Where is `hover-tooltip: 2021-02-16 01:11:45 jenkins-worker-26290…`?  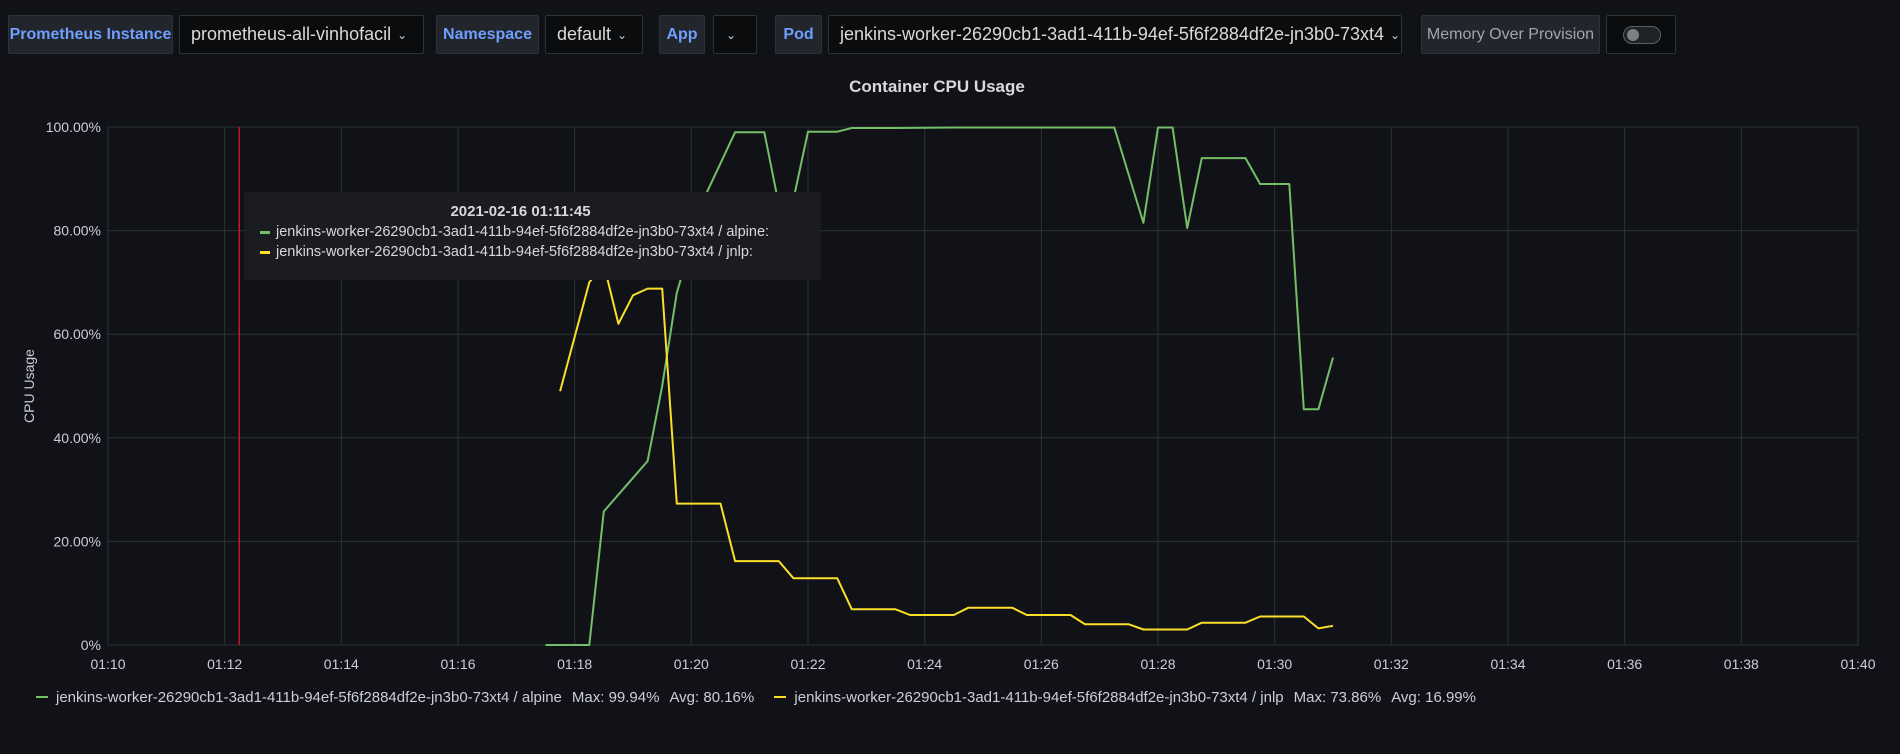 hover-tooltip: 2021-02-16 01:11:45 jenkins-worker-26290… is located at coordinates (532, 236).